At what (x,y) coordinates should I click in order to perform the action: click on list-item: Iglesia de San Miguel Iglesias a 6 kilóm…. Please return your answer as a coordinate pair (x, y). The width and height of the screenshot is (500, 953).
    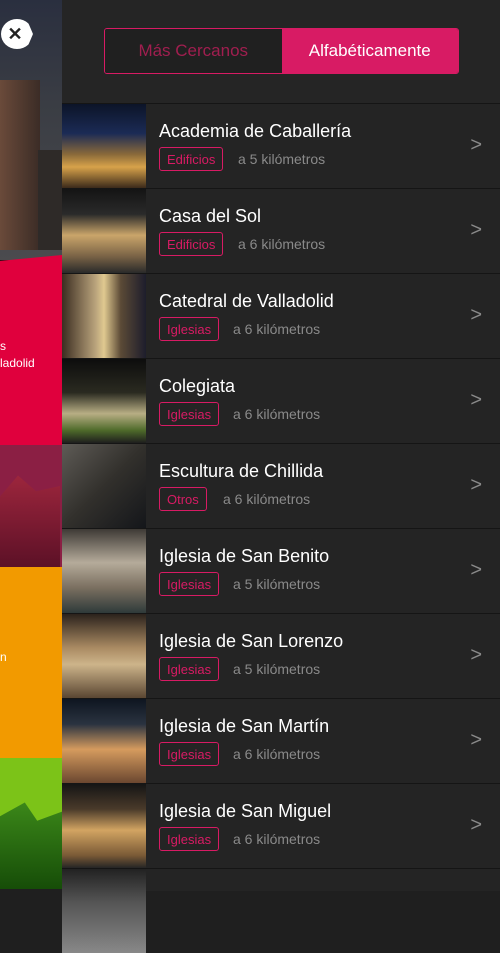
    Looking at the image, I should click on (281, 825).